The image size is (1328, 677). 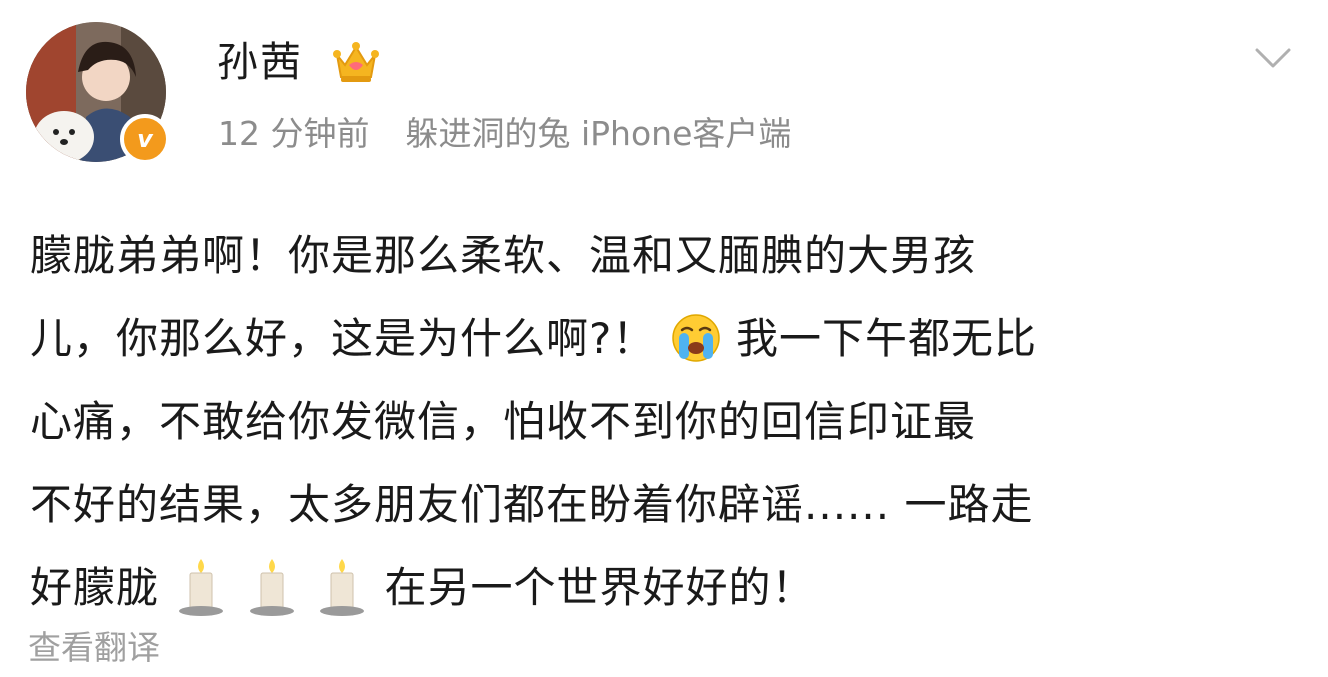 What do you see at coordinates (887, 338) in the screenshot?
I see `content-text: 我一下午都无比` at bounding box center [887, 338].